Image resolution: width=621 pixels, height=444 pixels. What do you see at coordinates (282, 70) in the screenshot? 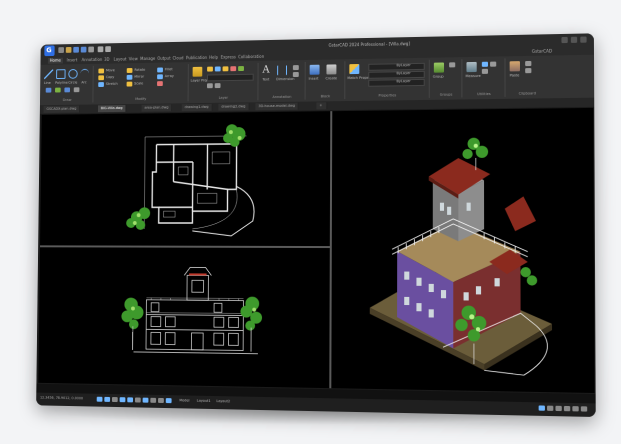
I see `dimension-icon` at bounding box center [282, 70].